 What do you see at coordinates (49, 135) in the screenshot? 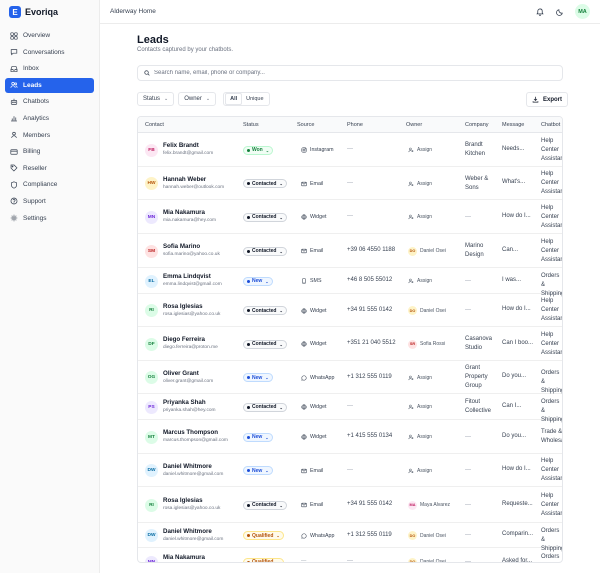
I see `sidebar-item-members: Members` at bounding box center [49, 135].